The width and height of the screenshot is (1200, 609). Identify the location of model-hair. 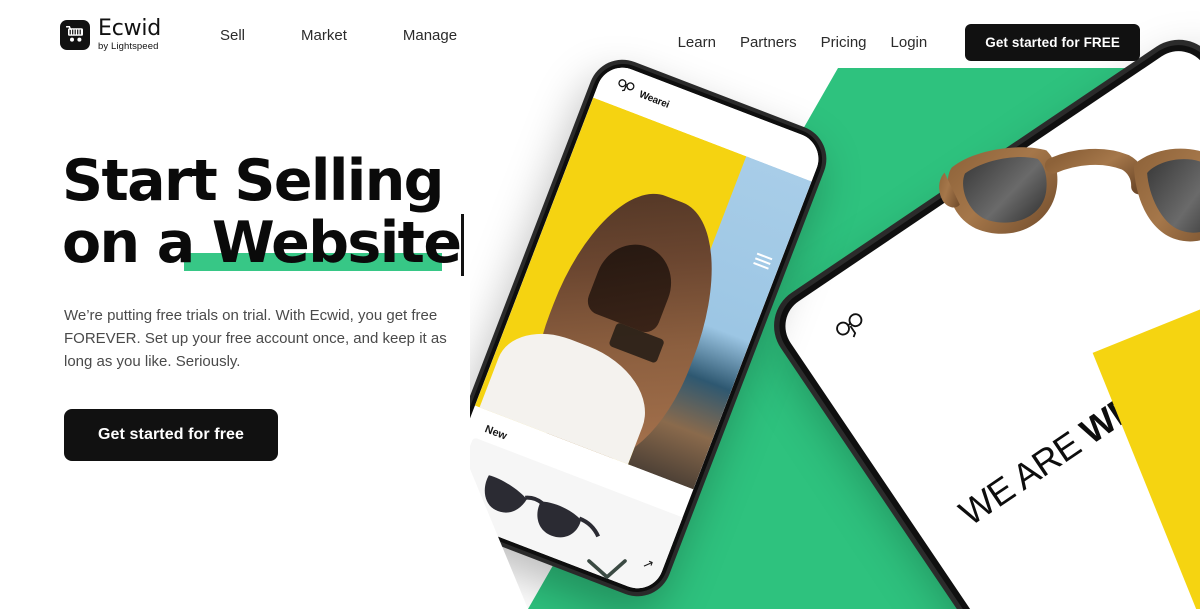
(633, 285).